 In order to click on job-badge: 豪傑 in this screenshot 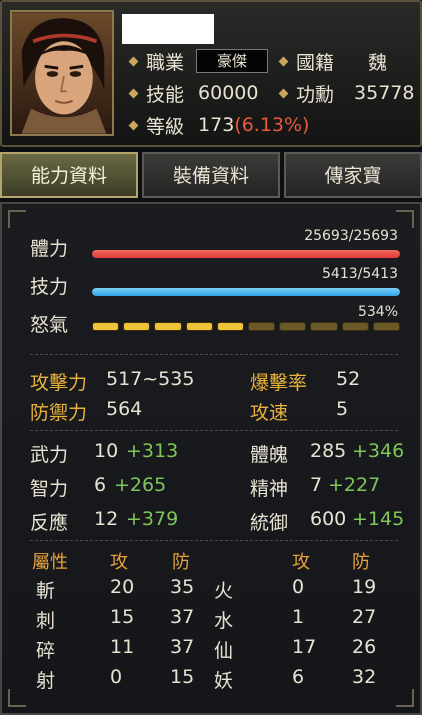, I will do `click(232, 61)`.